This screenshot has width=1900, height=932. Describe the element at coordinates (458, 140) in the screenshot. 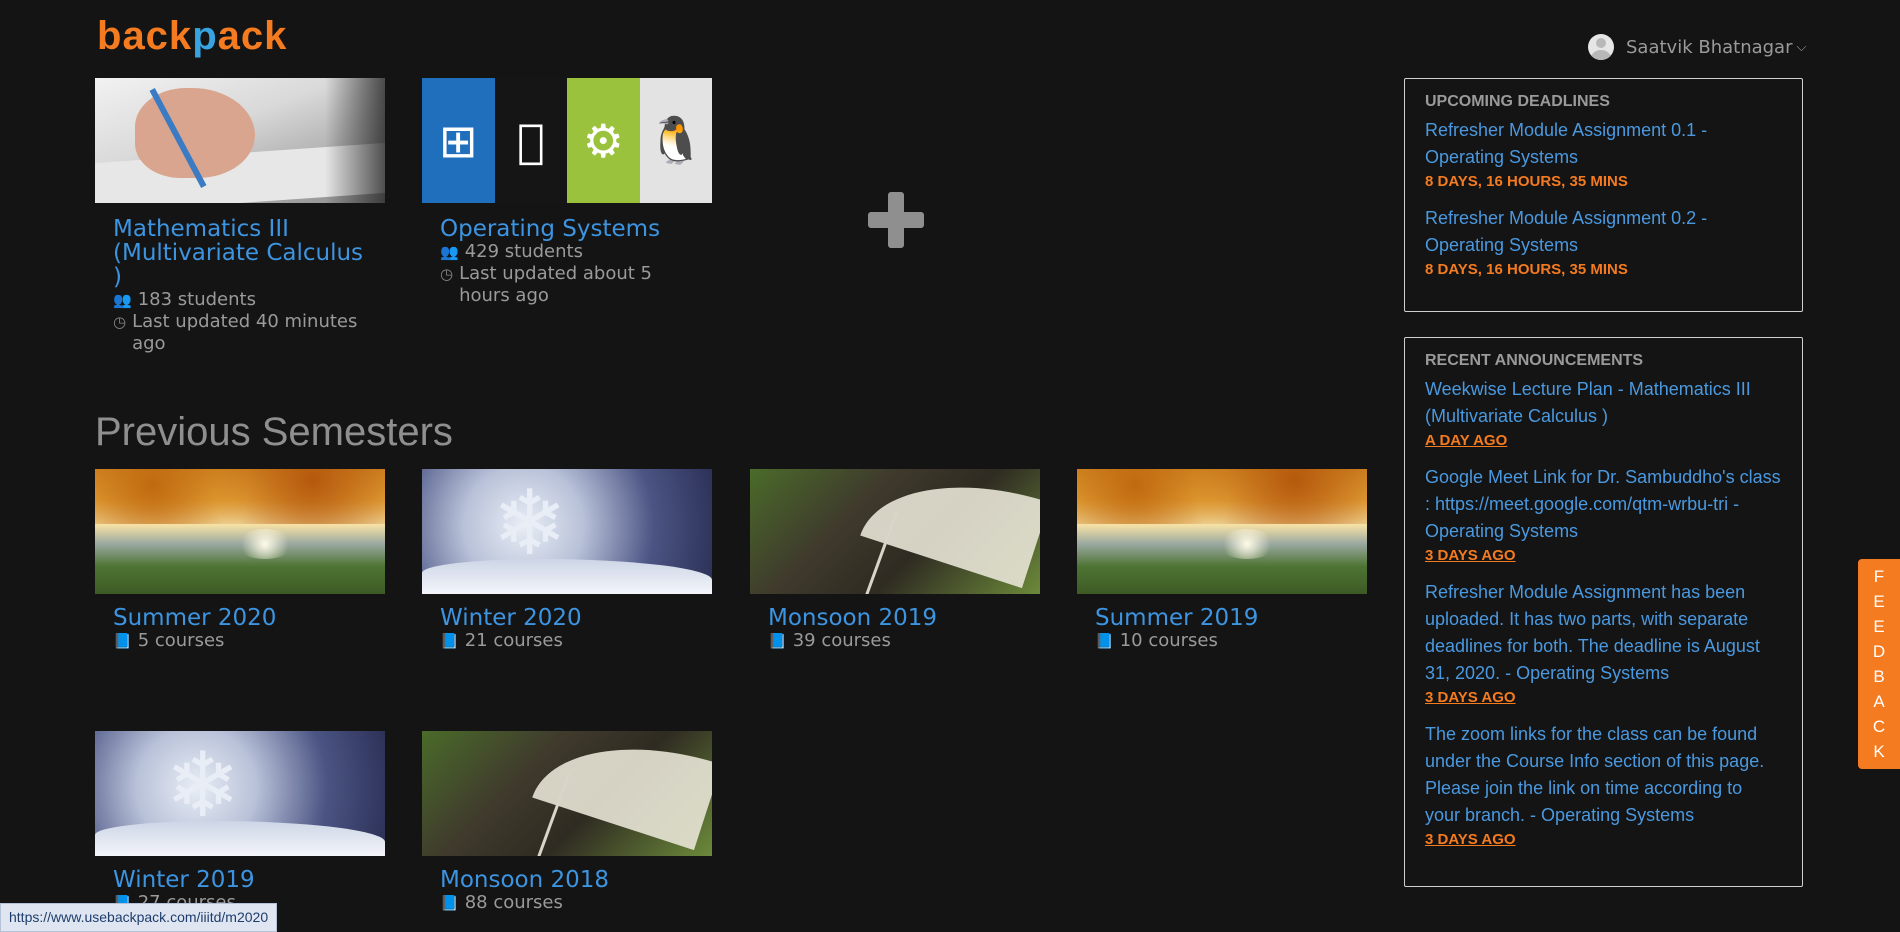

I see `windows-icon: ⊞` at that location.